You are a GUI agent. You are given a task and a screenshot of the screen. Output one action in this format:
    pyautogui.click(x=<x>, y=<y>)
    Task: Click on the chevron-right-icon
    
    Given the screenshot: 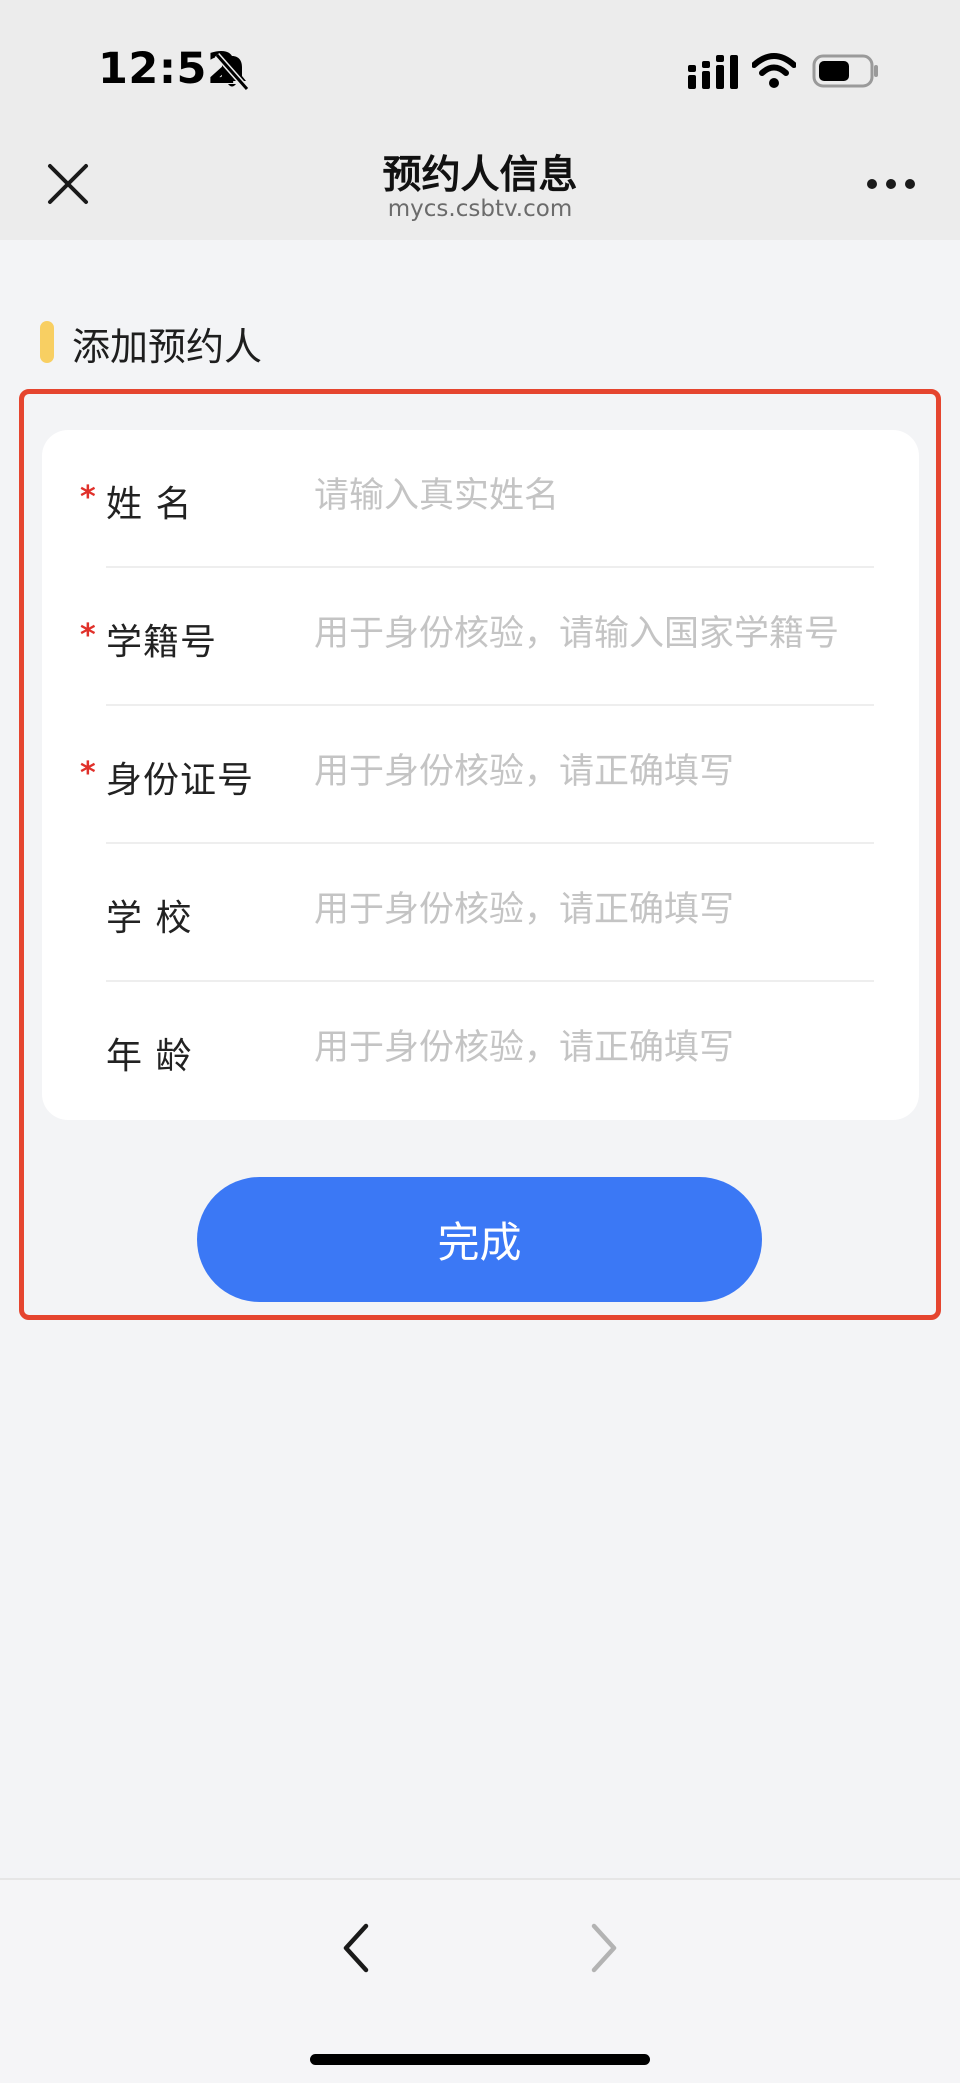 What is the action you would take?
    pyautogui.click(x=604, y=1948)
    